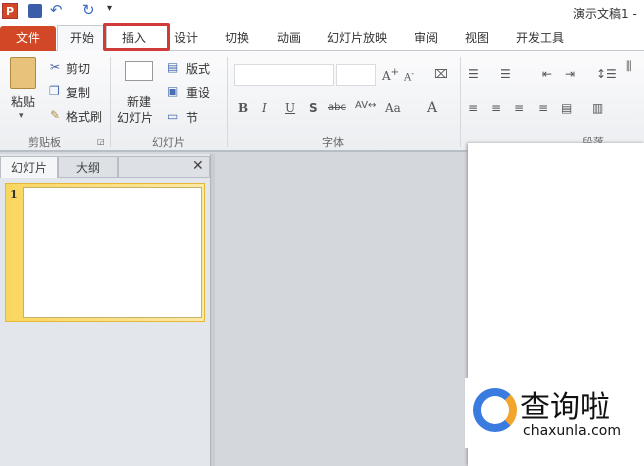  I want to click on copy-button: 复制, so click(78, 92).